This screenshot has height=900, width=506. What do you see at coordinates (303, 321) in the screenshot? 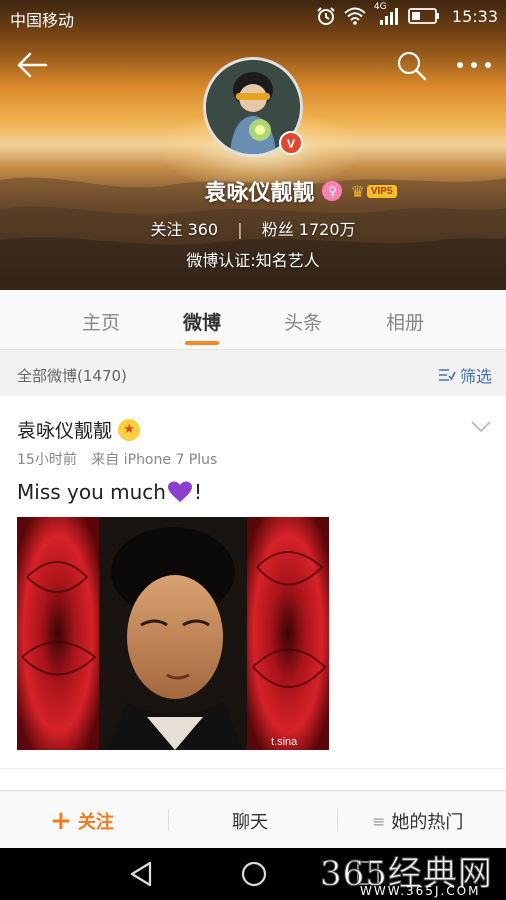
I see `tab-headlines: 头条` at bounding box center [303, 321].